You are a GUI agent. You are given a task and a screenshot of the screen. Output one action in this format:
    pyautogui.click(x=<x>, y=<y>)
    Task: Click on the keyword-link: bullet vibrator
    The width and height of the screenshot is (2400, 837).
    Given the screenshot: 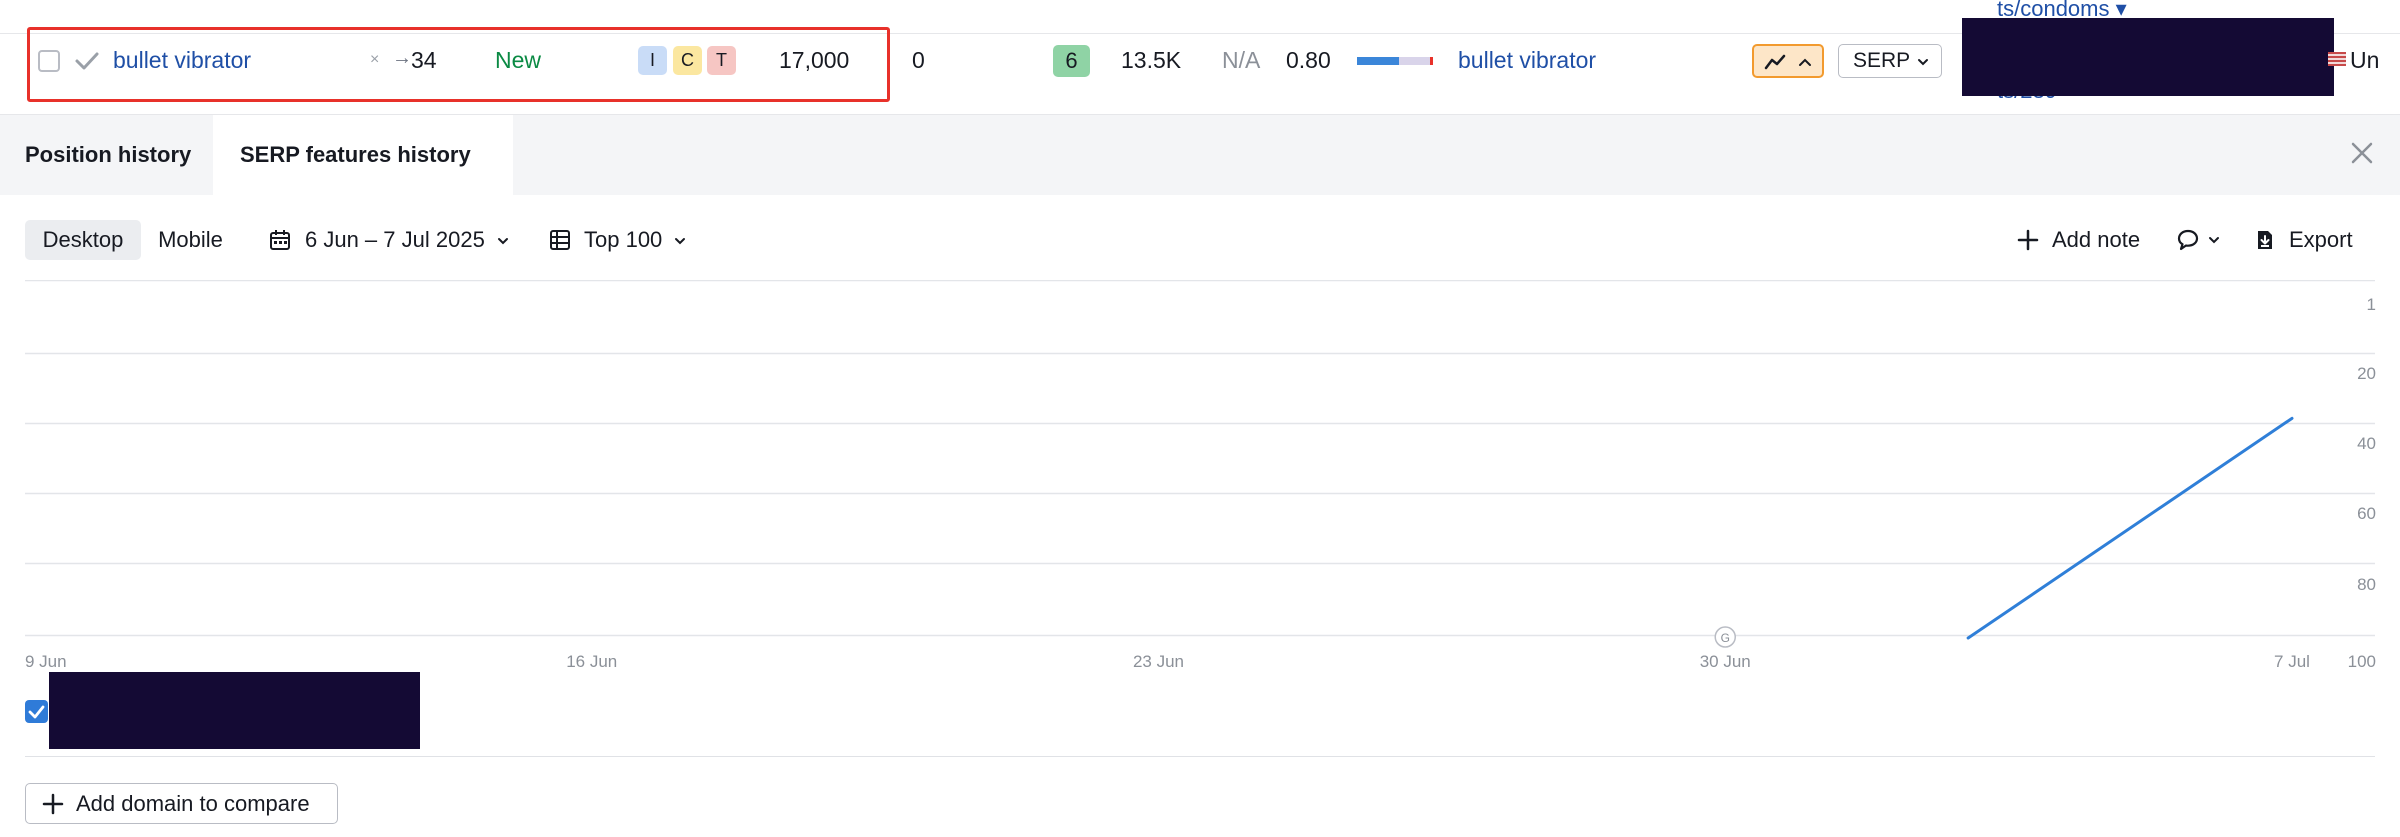 What is the action you would take?
    pyautogui.click(x=182, y=60)
    